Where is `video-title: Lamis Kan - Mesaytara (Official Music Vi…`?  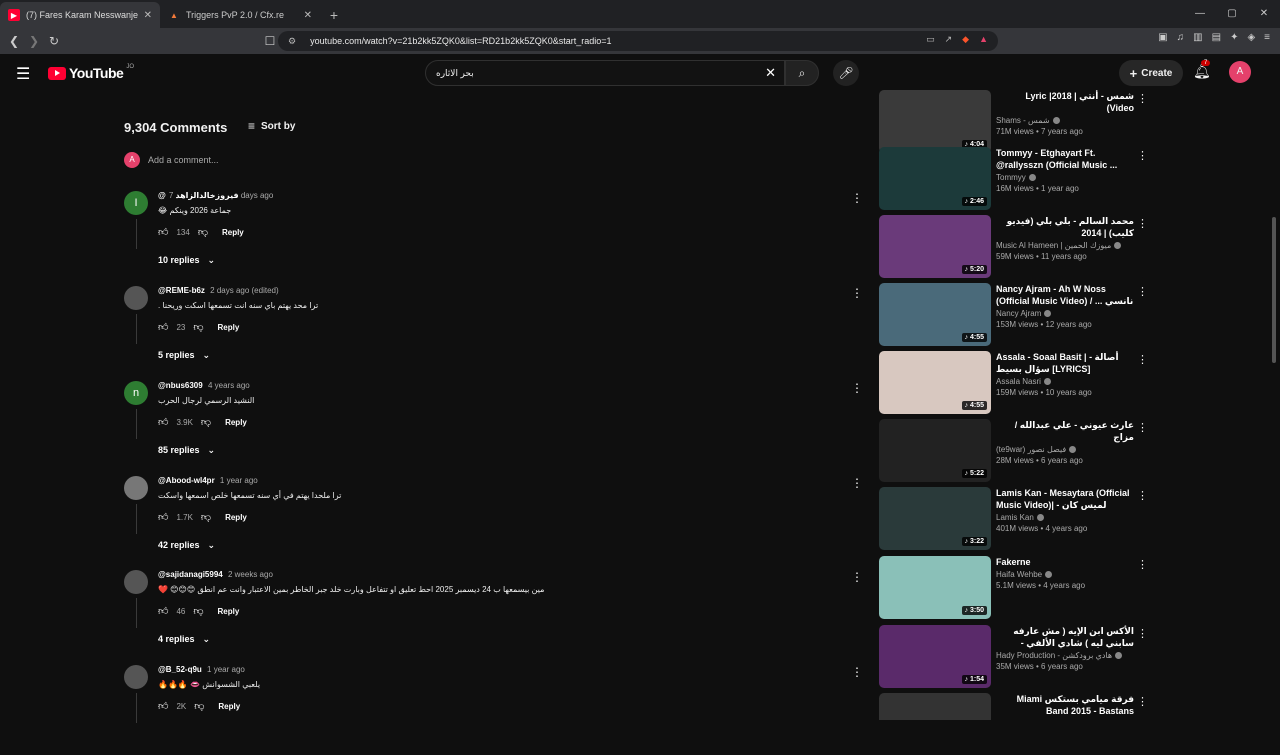 video-title: Lamis Kan - Mesaytara (Official Music Vi… is located at coordinates (1065, 499).